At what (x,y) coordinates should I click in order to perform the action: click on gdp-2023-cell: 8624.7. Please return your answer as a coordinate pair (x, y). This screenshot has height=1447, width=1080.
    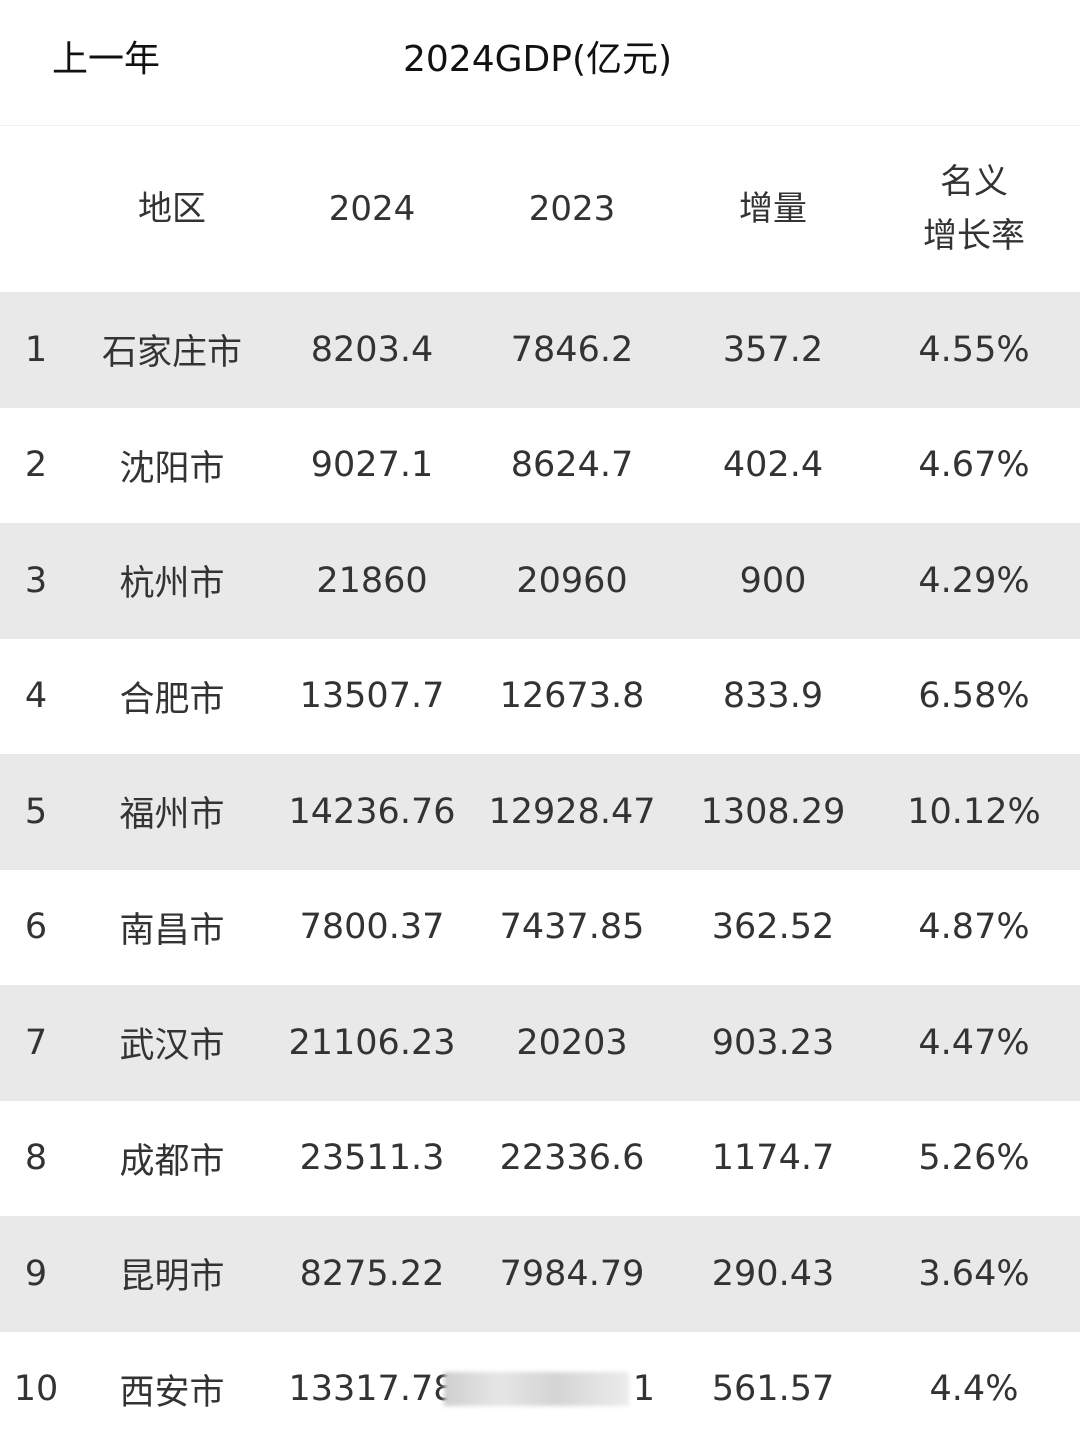
    Looking at the image, I should click on (572, 466).